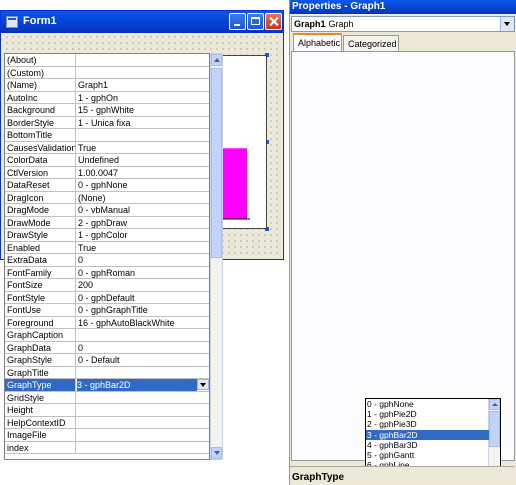 Image resolution: width=516 pixels, height=485 pixels. Describe the element at coordinates (107, 72) in the screenshot. I see `property-row: (Custom)` at that location.